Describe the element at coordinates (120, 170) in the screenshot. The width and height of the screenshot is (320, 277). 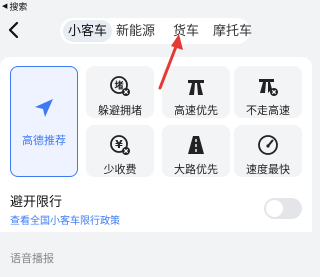
I see `route-option-label: 少收费` at that location.